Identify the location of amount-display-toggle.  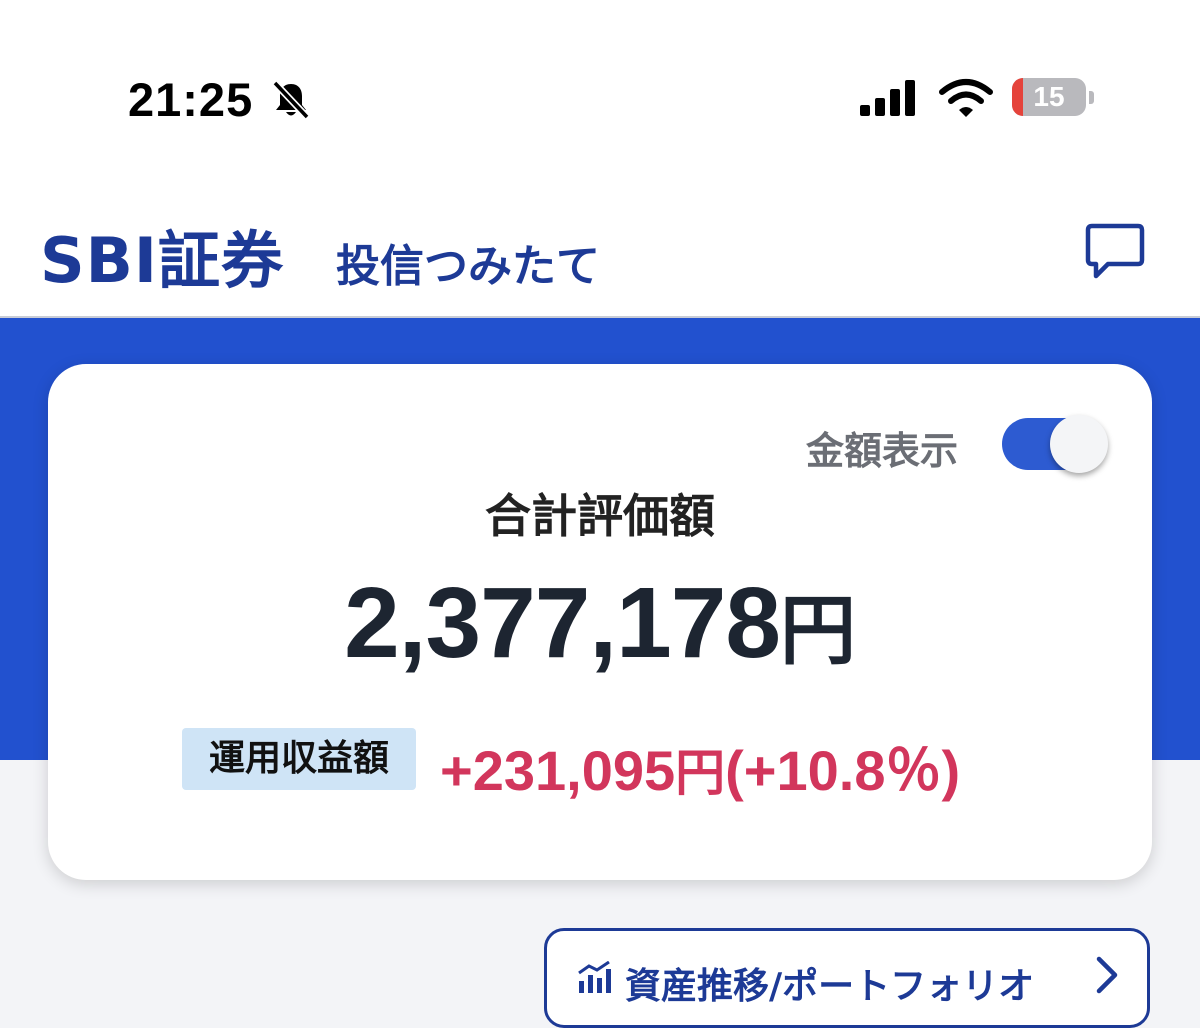
(1055, 444).